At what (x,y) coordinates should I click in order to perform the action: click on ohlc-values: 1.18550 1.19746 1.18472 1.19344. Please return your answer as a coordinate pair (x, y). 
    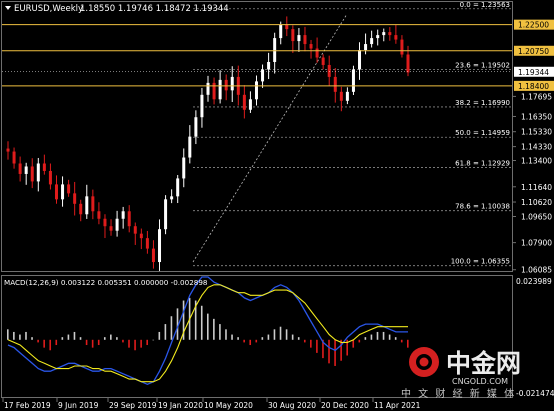
    Looking at the image, I should click on (154, 9).